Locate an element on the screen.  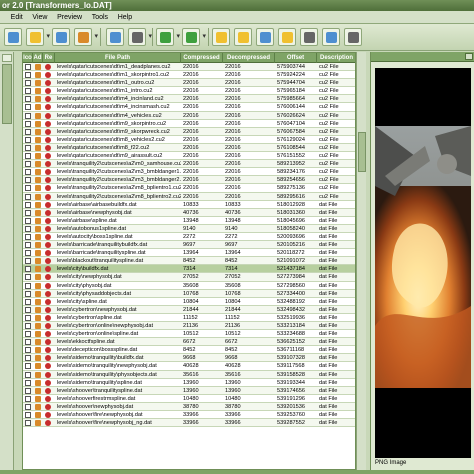
search-button is located at coordinates (243, 37).